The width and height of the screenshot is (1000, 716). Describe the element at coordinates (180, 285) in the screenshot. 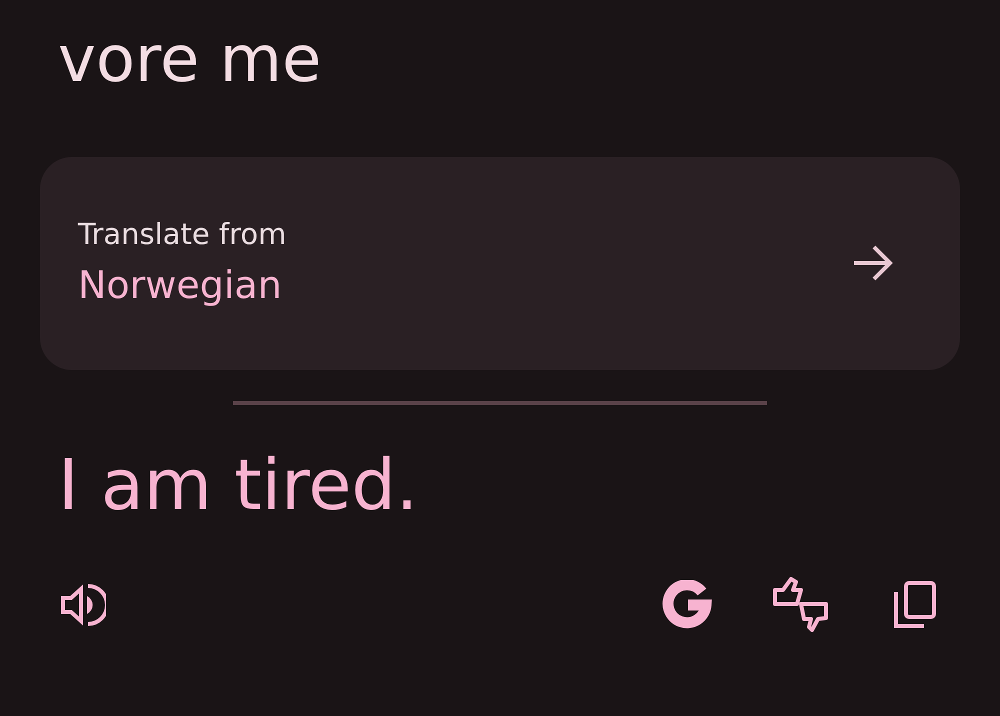

I see `language-name: Norwegian` at that location.